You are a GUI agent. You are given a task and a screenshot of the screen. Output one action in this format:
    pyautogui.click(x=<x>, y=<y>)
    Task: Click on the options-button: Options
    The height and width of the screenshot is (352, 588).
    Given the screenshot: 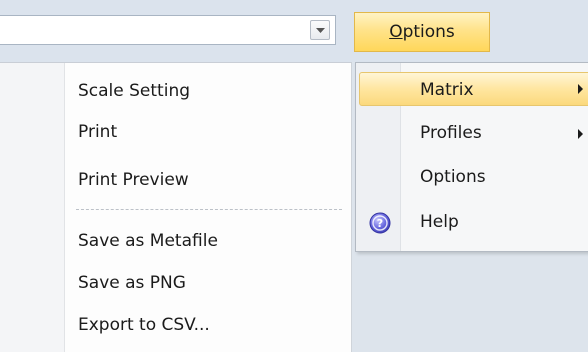 What is the action you would take?
    pyautogui.click(x=422, y=32)
    